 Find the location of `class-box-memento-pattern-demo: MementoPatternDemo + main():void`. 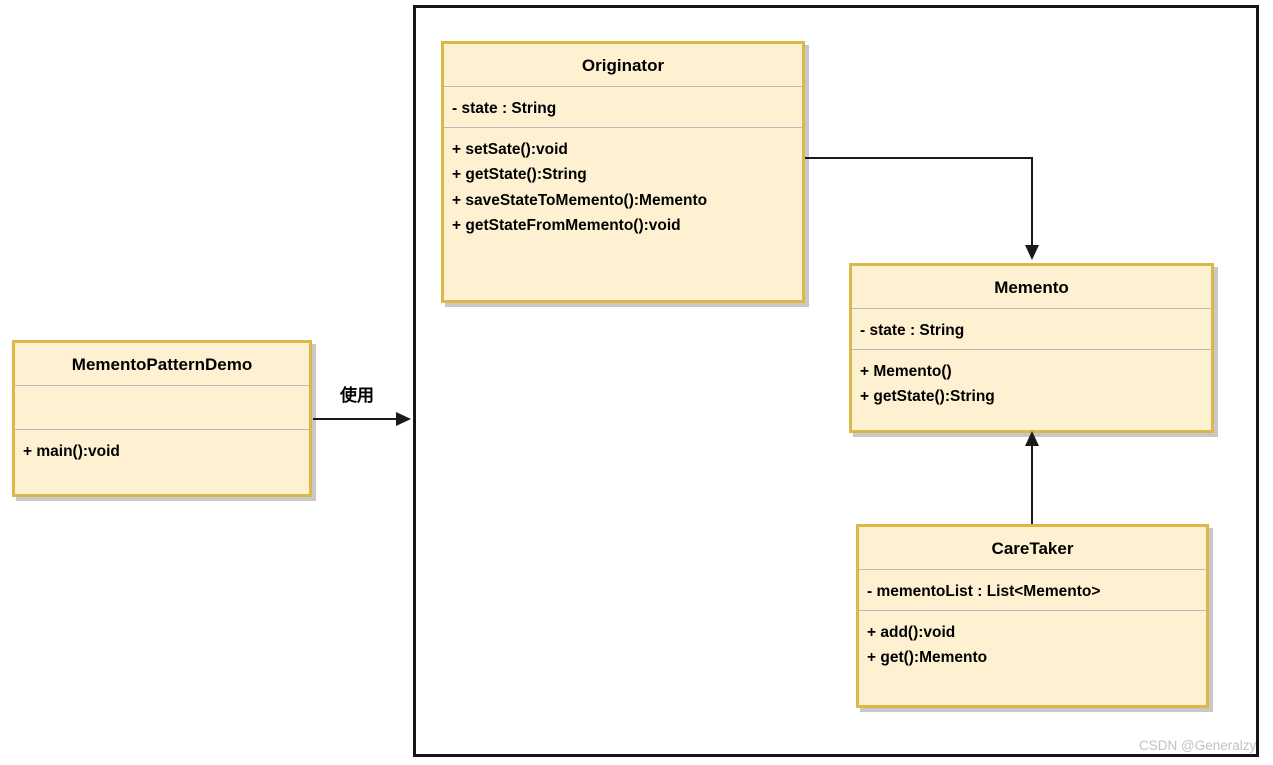

class-box-memento-pattern-demo: MementoPatternDemo + main():void is located at coordinates (162, 418).